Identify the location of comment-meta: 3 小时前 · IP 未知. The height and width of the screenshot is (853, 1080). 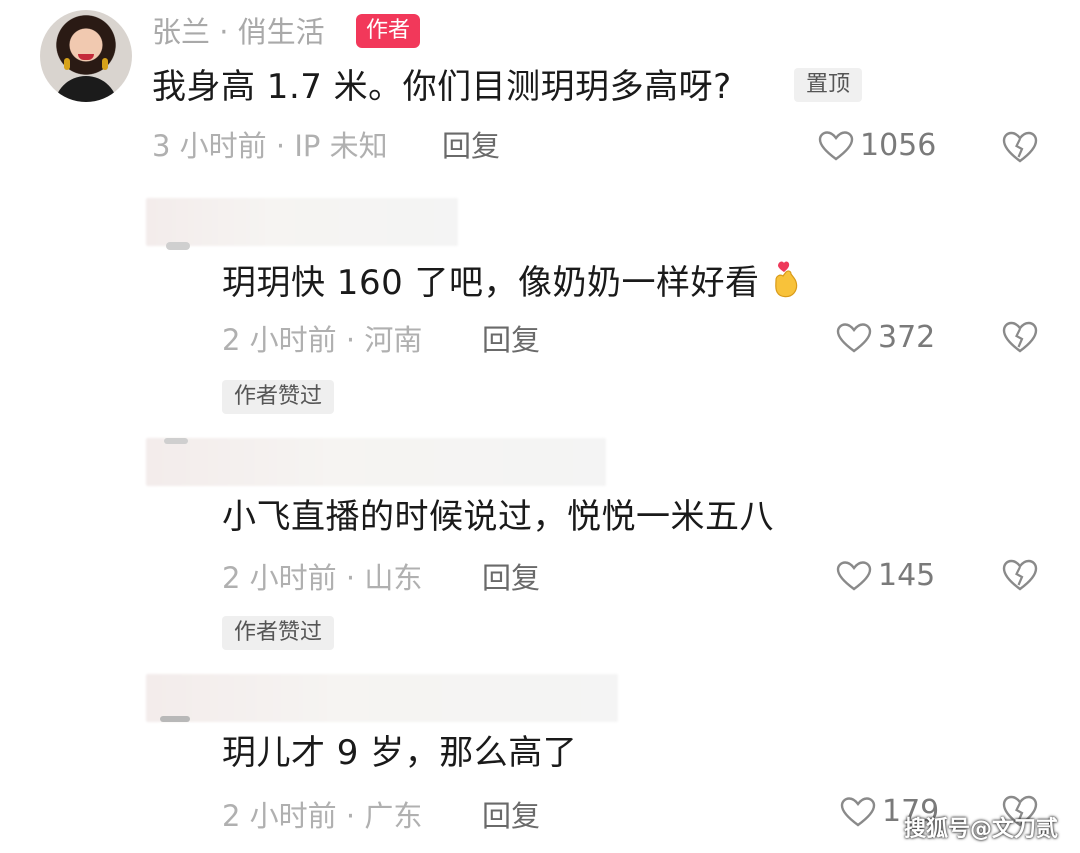
(270, 146).